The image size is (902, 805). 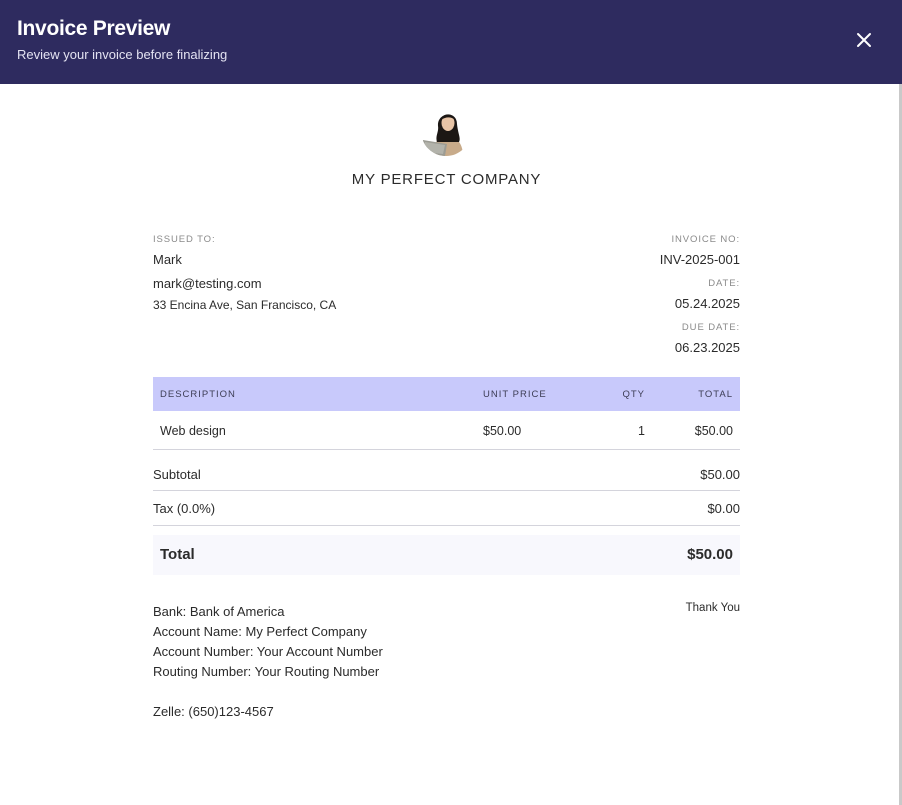 What do you see at coordinates (446, 555) in the screenshot?
I see `total-row: Total $50.00` at bounding box center [446, 555].